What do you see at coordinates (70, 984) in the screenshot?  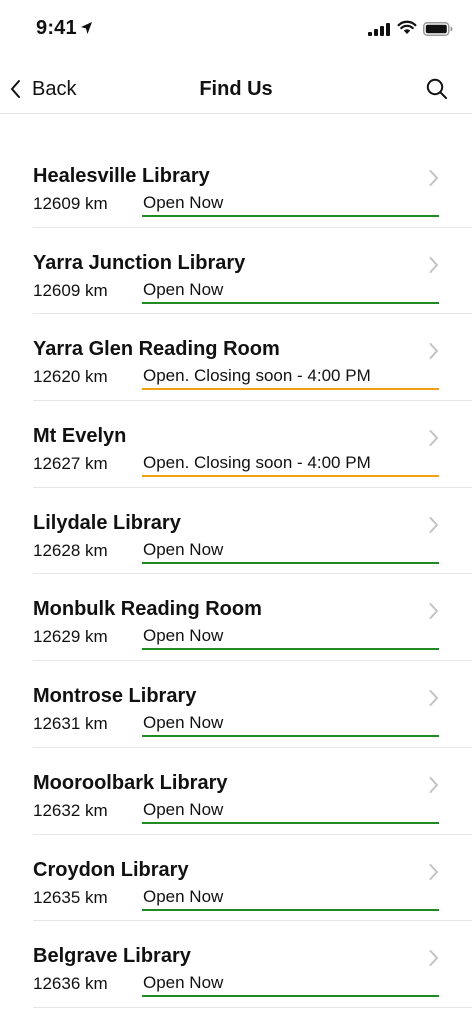 I see `library-distance: 12636 km` at bounding box center [70, 984].